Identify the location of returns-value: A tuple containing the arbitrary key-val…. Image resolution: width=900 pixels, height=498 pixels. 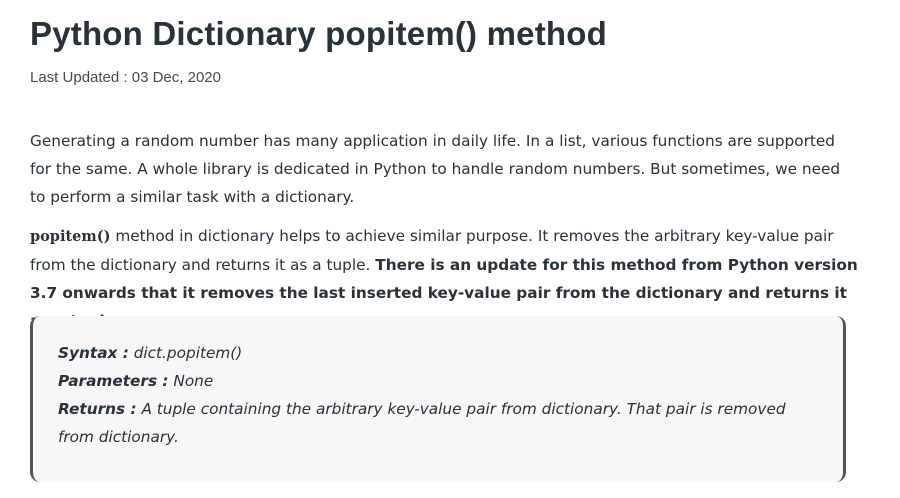
(422, 423).